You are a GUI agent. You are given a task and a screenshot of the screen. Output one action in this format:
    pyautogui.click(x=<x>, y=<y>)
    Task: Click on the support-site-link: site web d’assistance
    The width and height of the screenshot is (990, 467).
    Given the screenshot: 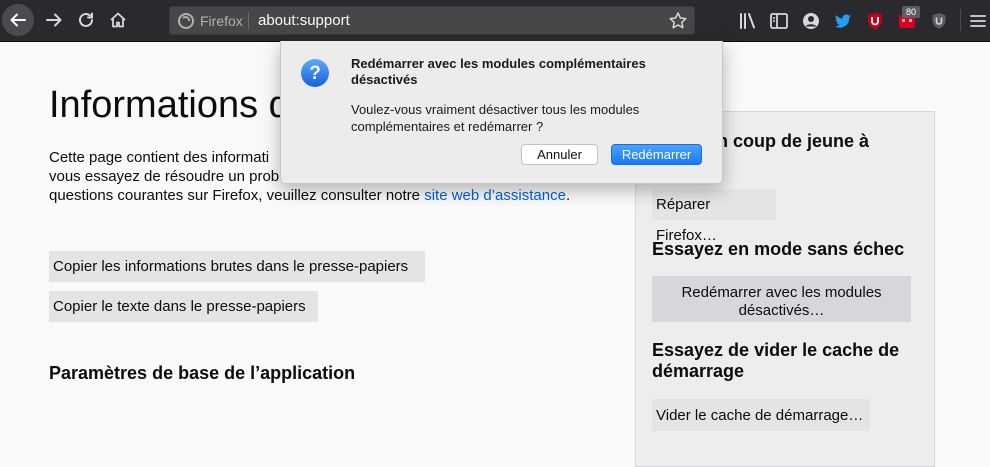 What is the action you would take?
    pyautogui.click(x=495, y=195)
    